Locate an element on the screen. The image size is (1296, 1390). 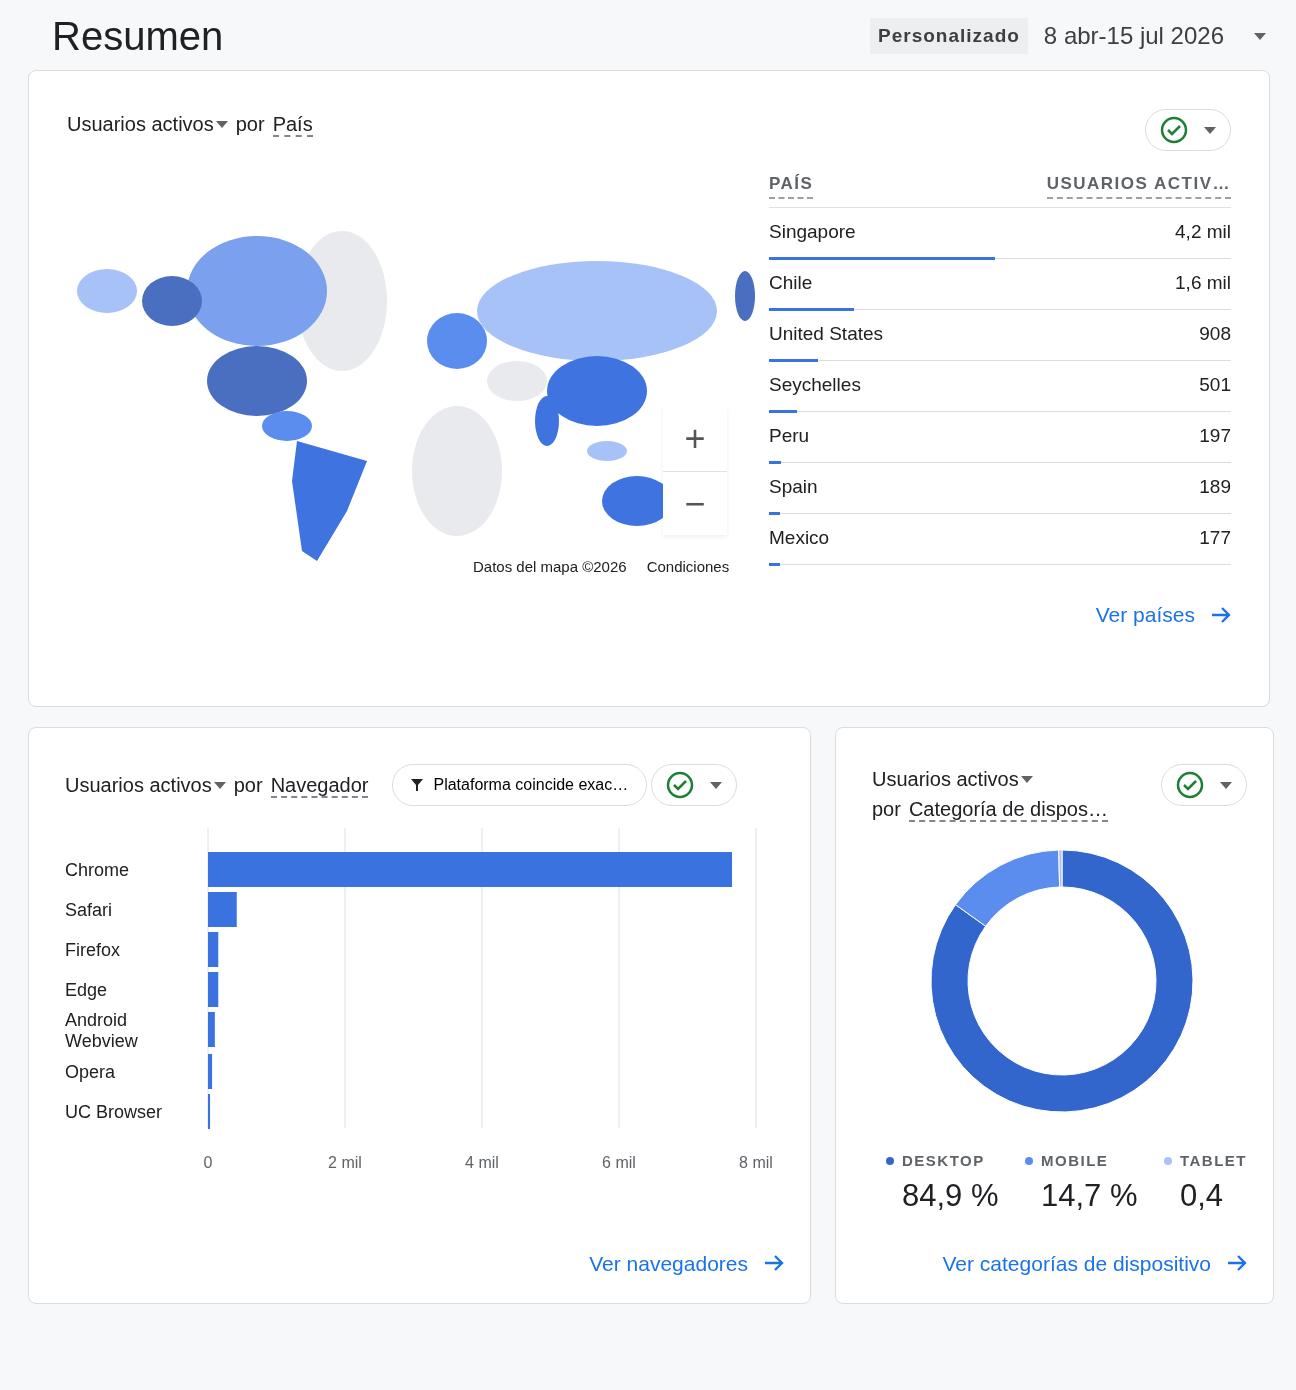
legend-value: 84,9 % is located at coordinates (951, 1195).